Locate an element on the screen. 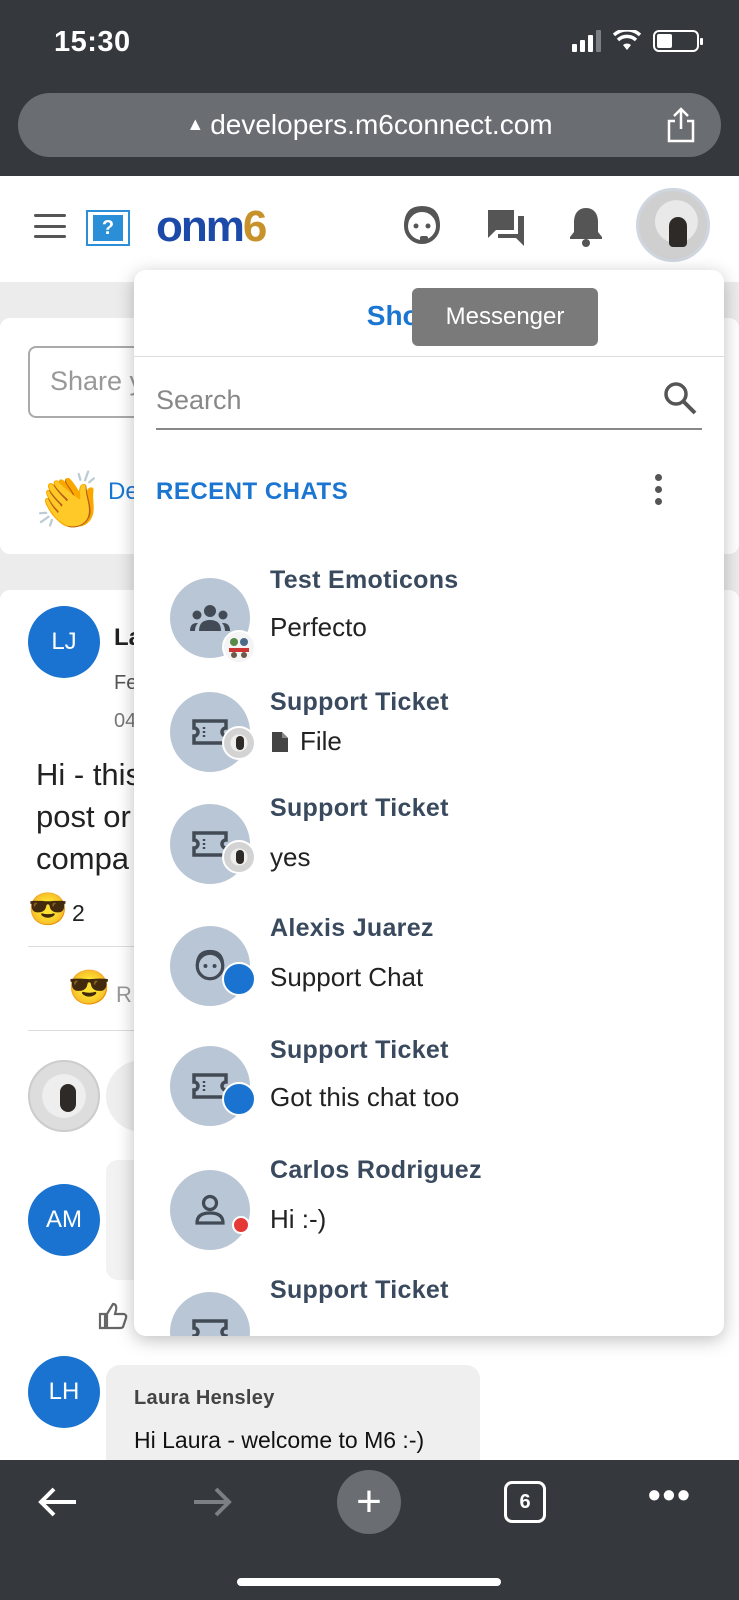 This screenshot has width=739, height=1600. share-icon is located at coordinates (681, 125).